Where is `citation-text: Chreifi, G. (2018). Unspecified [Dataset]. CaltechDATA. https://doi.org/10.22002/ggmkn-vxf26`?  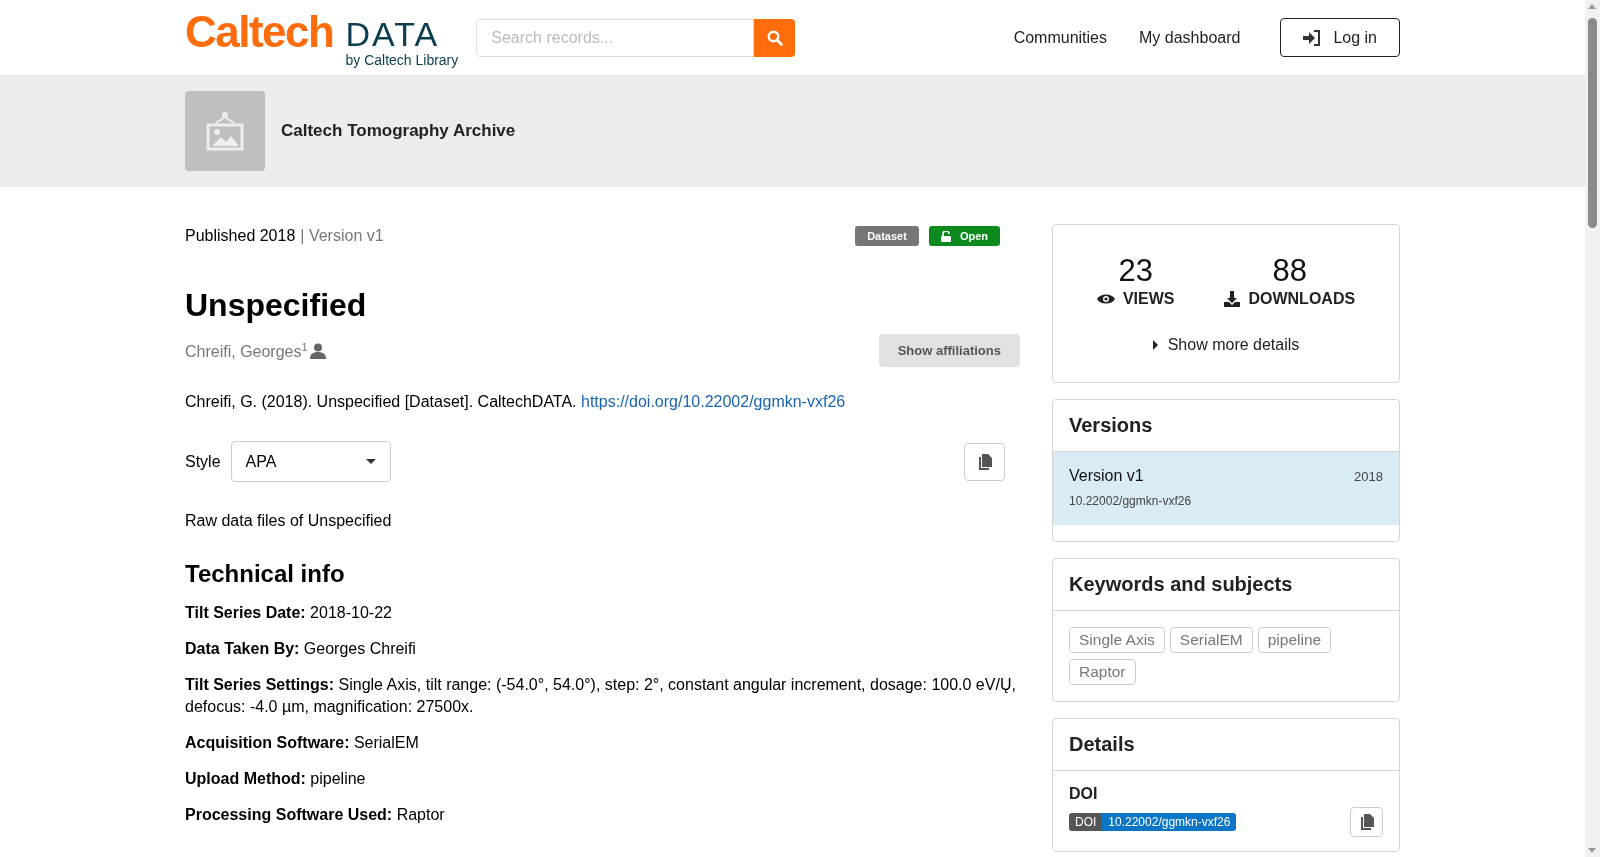 citation-text: Chreifi, G. (2018). Unspecified [Dataset]. CaltechDATA. https://doi.org/10.22002/ggmkn-vxf26 is located at coordinates (516, 402).